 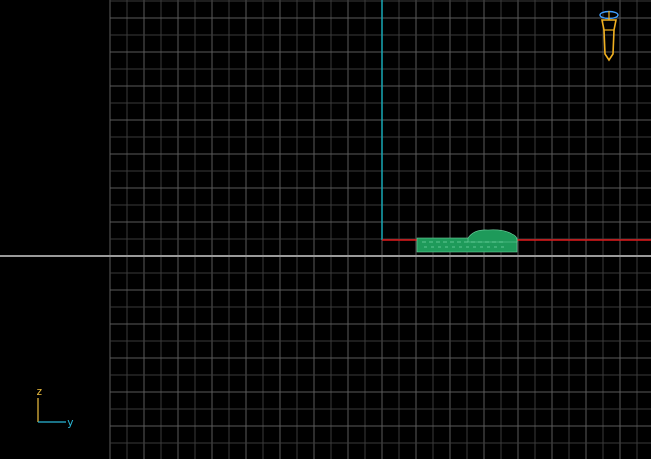 What do you see at coordinates (492, 236) in the screenshot?
I see `model-dome` at bounding box center [492, 236].